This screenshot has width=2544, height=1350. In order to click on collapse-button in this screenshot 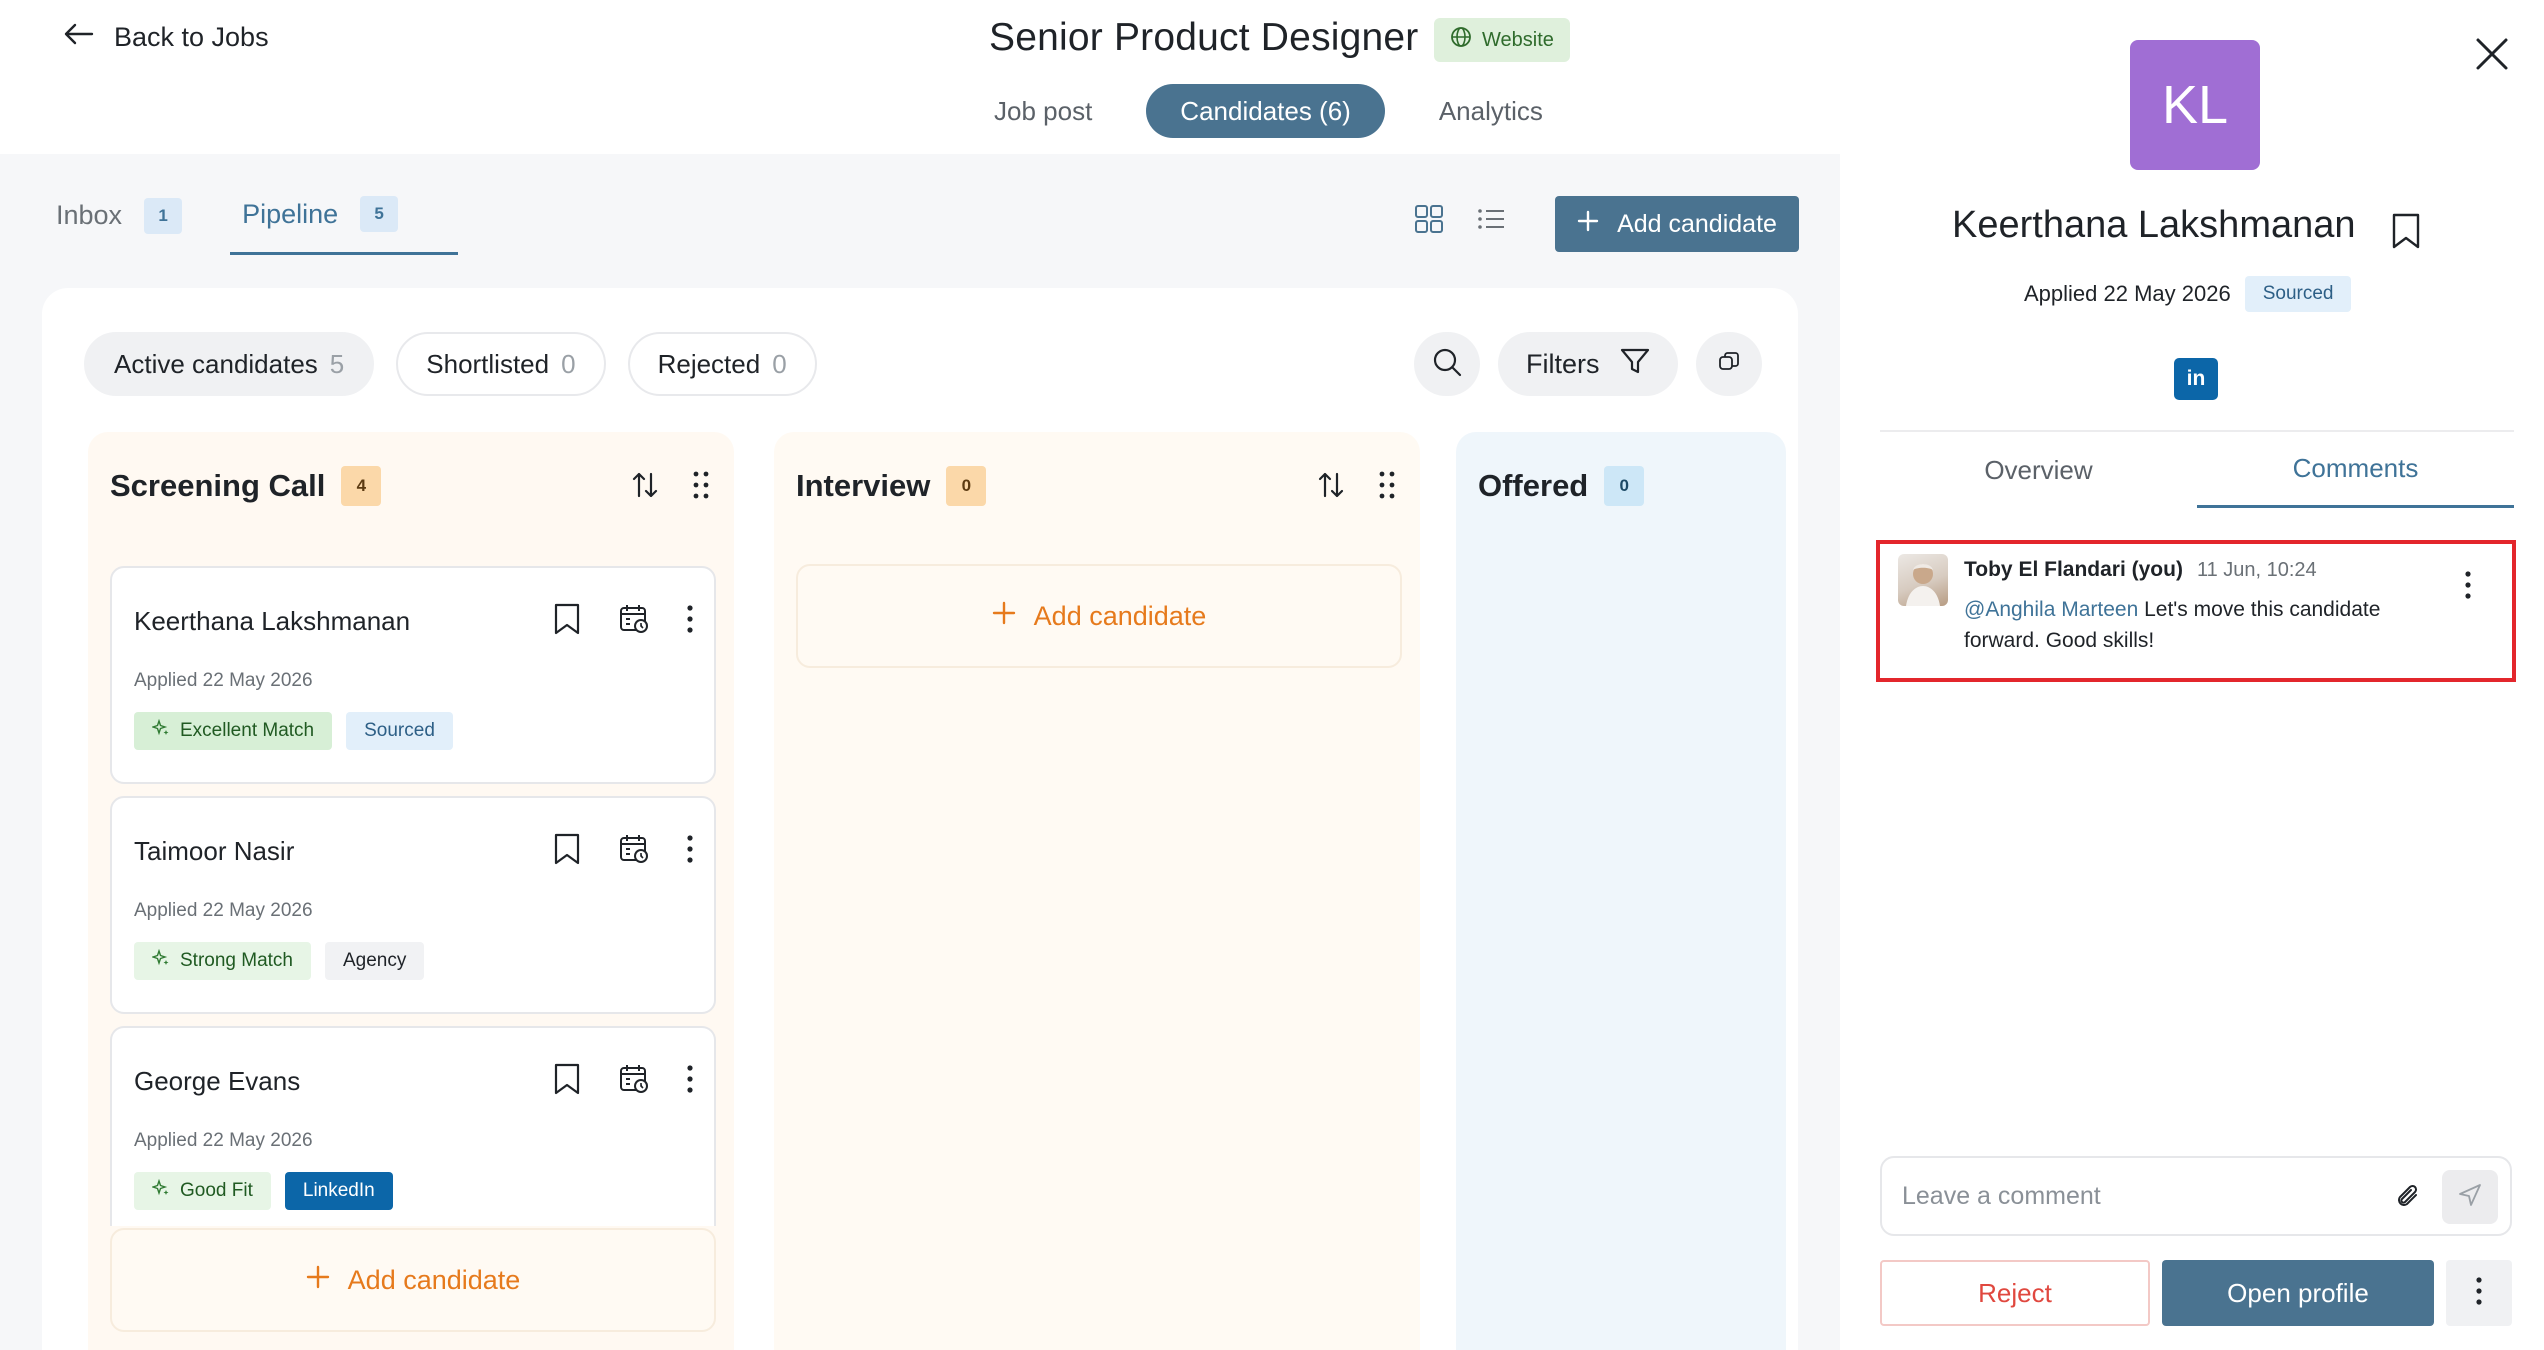, I will do `click(1728, 364)`.